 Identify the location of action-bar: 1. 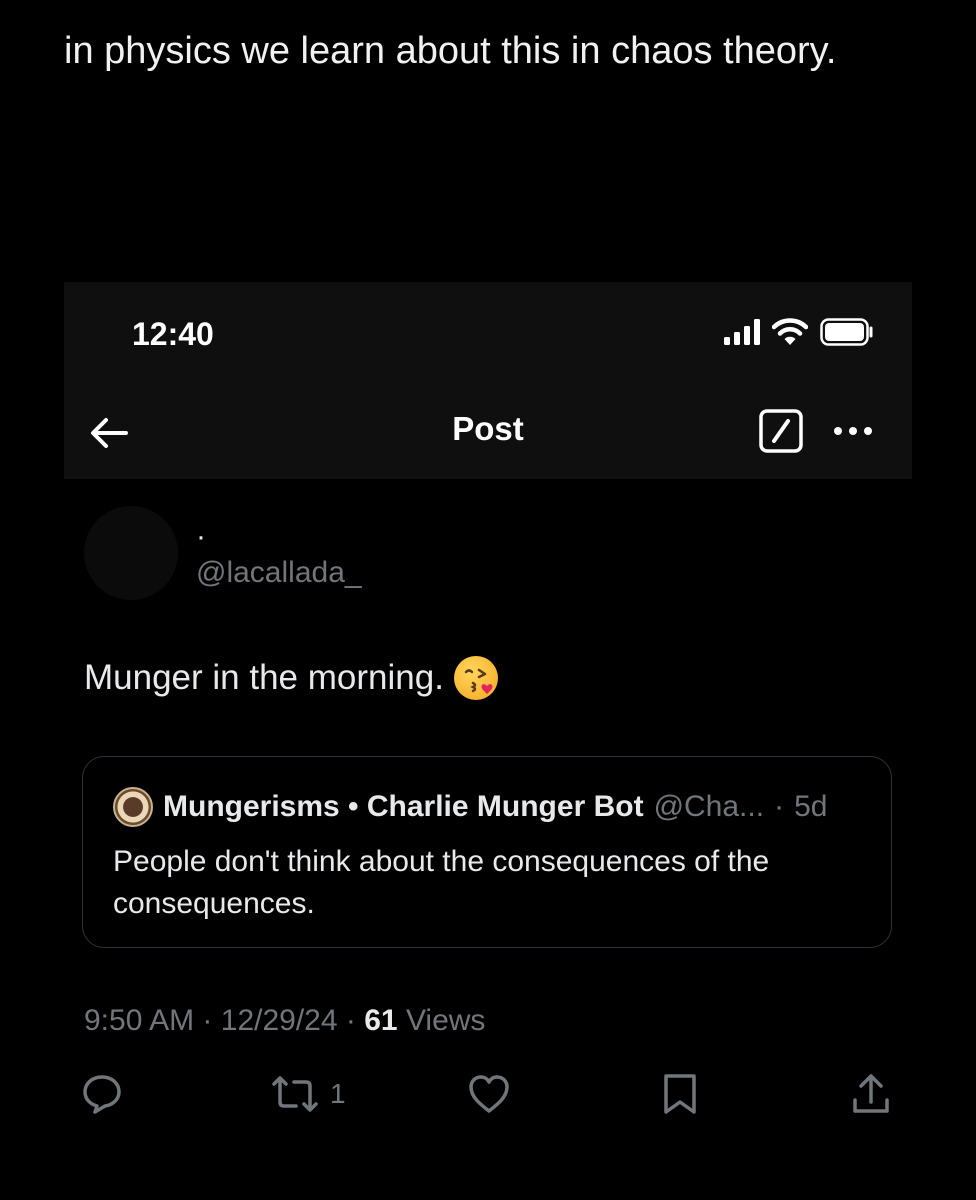
(486, 1097).